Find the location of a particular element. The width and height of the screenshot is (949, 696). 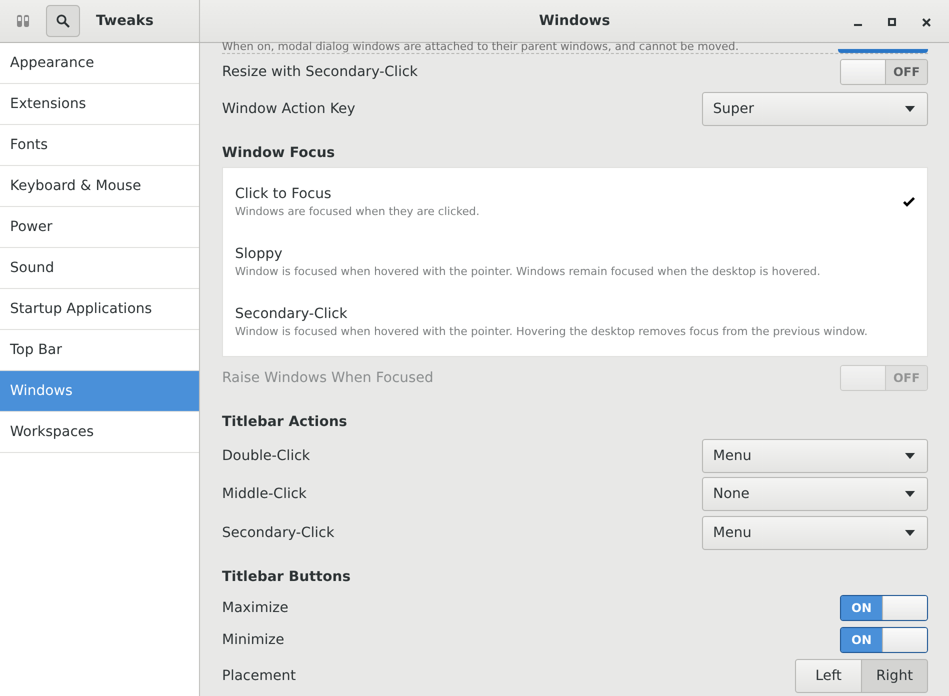

list-option: Sloppy Window is focused when hovered with the pointer. Windows remain focused when the desktop is hovered. is located at coordinates (575, 262).